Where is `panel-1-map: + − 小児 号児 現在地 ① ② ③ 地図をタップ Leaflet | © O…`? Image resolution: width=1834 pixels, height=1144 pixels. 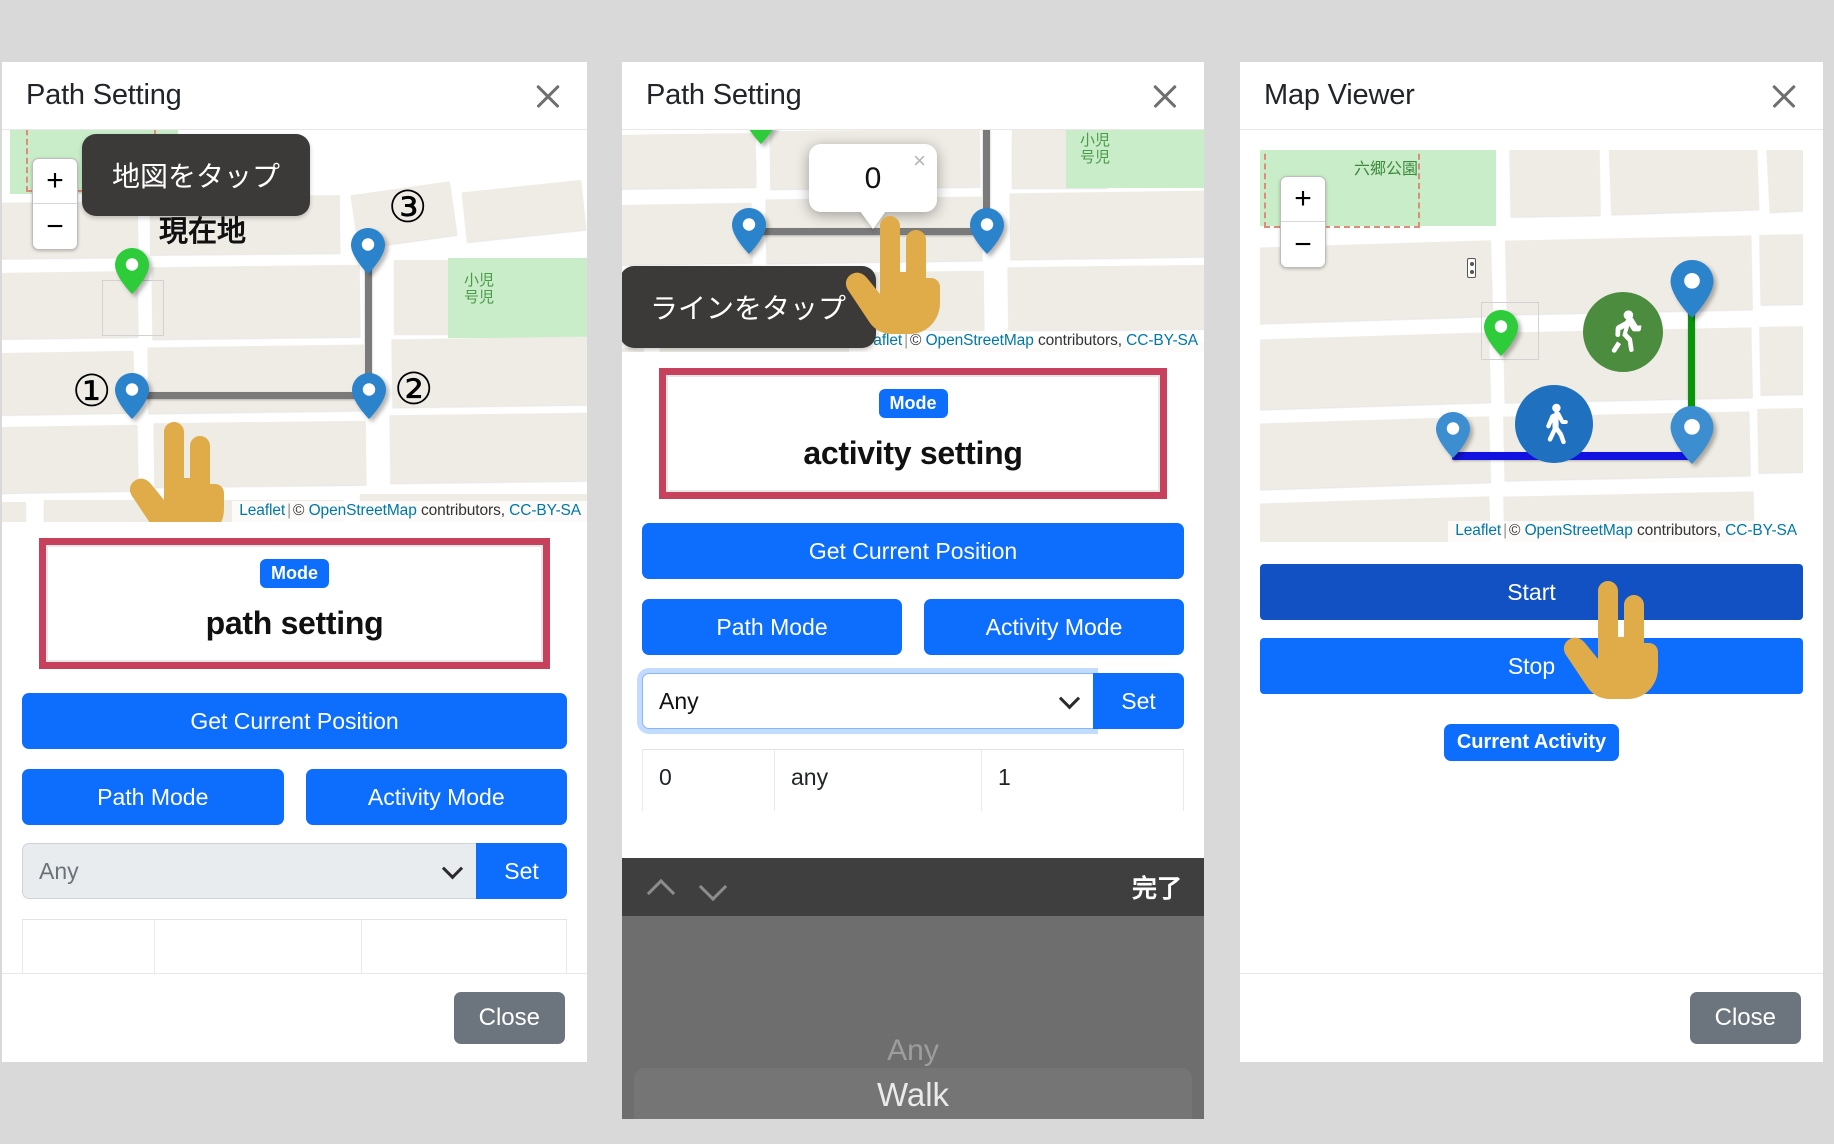
panel-1-map: + − 小児 号児 現在地 ① ② ③ 地図をタップ Leaflet | © O… is located at coordinates (294, 326).